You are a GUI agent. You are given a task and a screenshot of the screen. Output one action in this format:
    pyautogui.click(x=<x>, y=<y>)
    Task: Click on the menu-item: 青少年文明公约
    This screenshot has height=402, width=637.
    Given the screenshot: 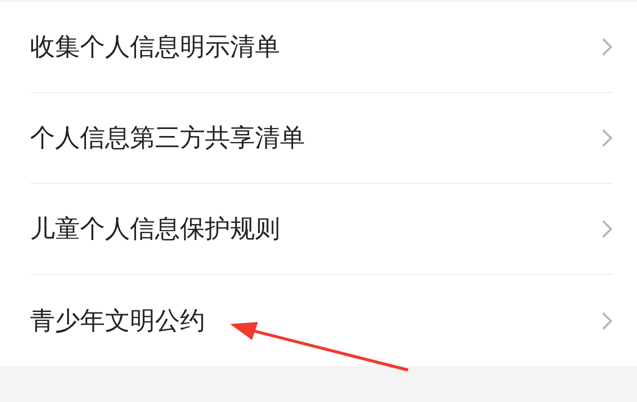 What is the action you would take?
    pyautogui.click(x=117, y=321)
    